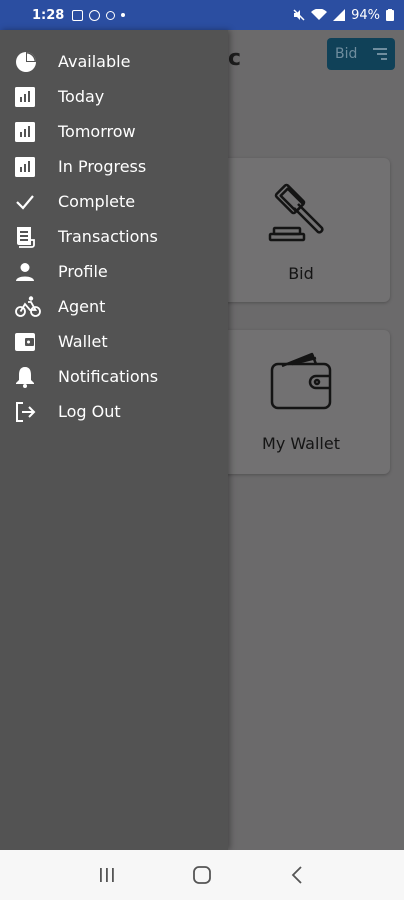  What do you see at coordinates (114, 96) in the screenshot?
I see `drawer-item-today: Today` at bounding box center [114, 96].